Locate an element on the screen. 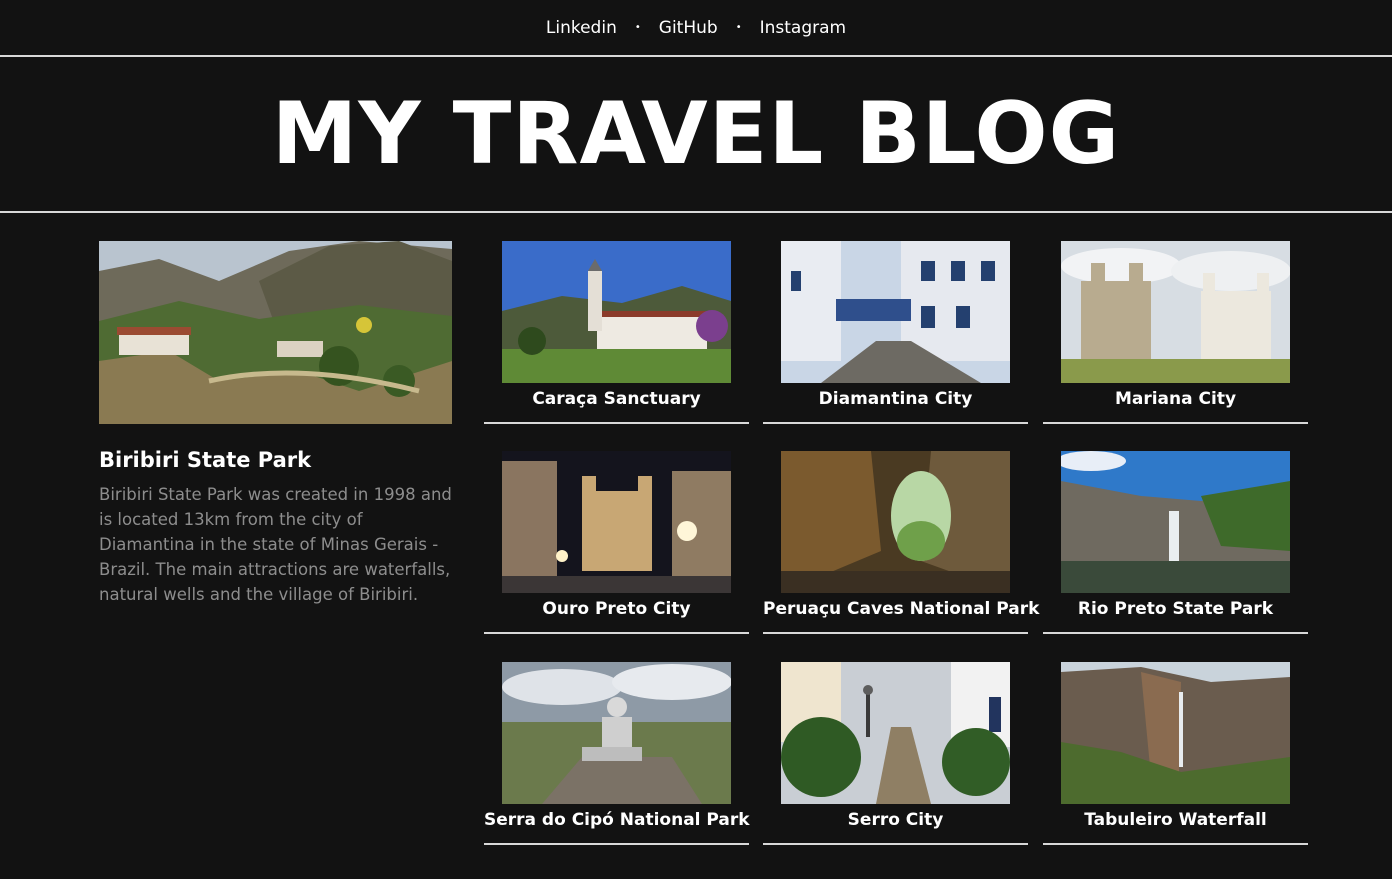 This screenshot has height=879, width=1392. card-caraca-sanctuary: Caraça Sanctuary is located at coordinates (616, 332).